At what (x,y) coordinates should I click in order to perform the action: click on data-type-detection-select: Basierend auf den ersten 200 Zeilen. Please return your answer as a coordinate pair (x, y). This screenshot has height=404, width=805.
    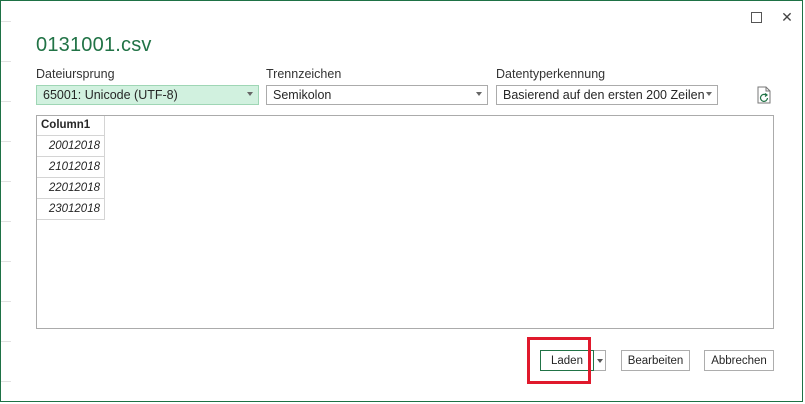
    Looking at the image, I should click on (607, 95).